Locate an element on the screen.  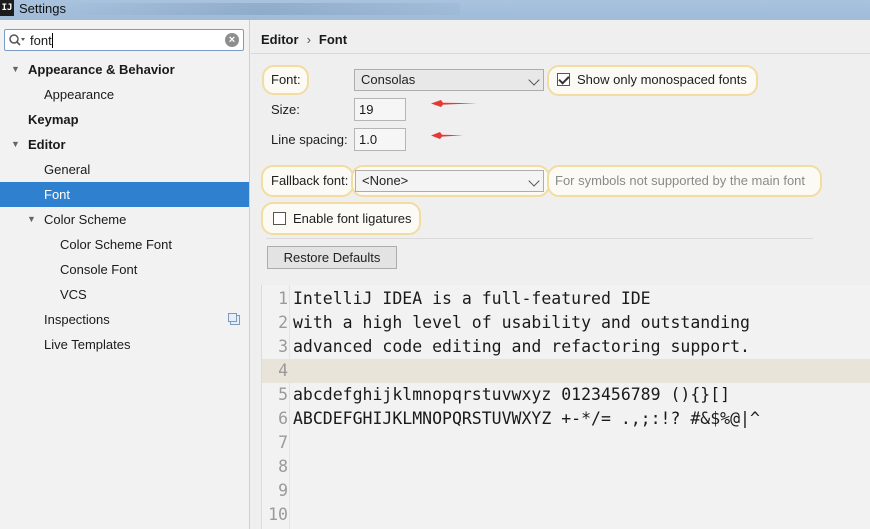
tree-item-editor: ▼ Editor is located at coordinates (124, 144).